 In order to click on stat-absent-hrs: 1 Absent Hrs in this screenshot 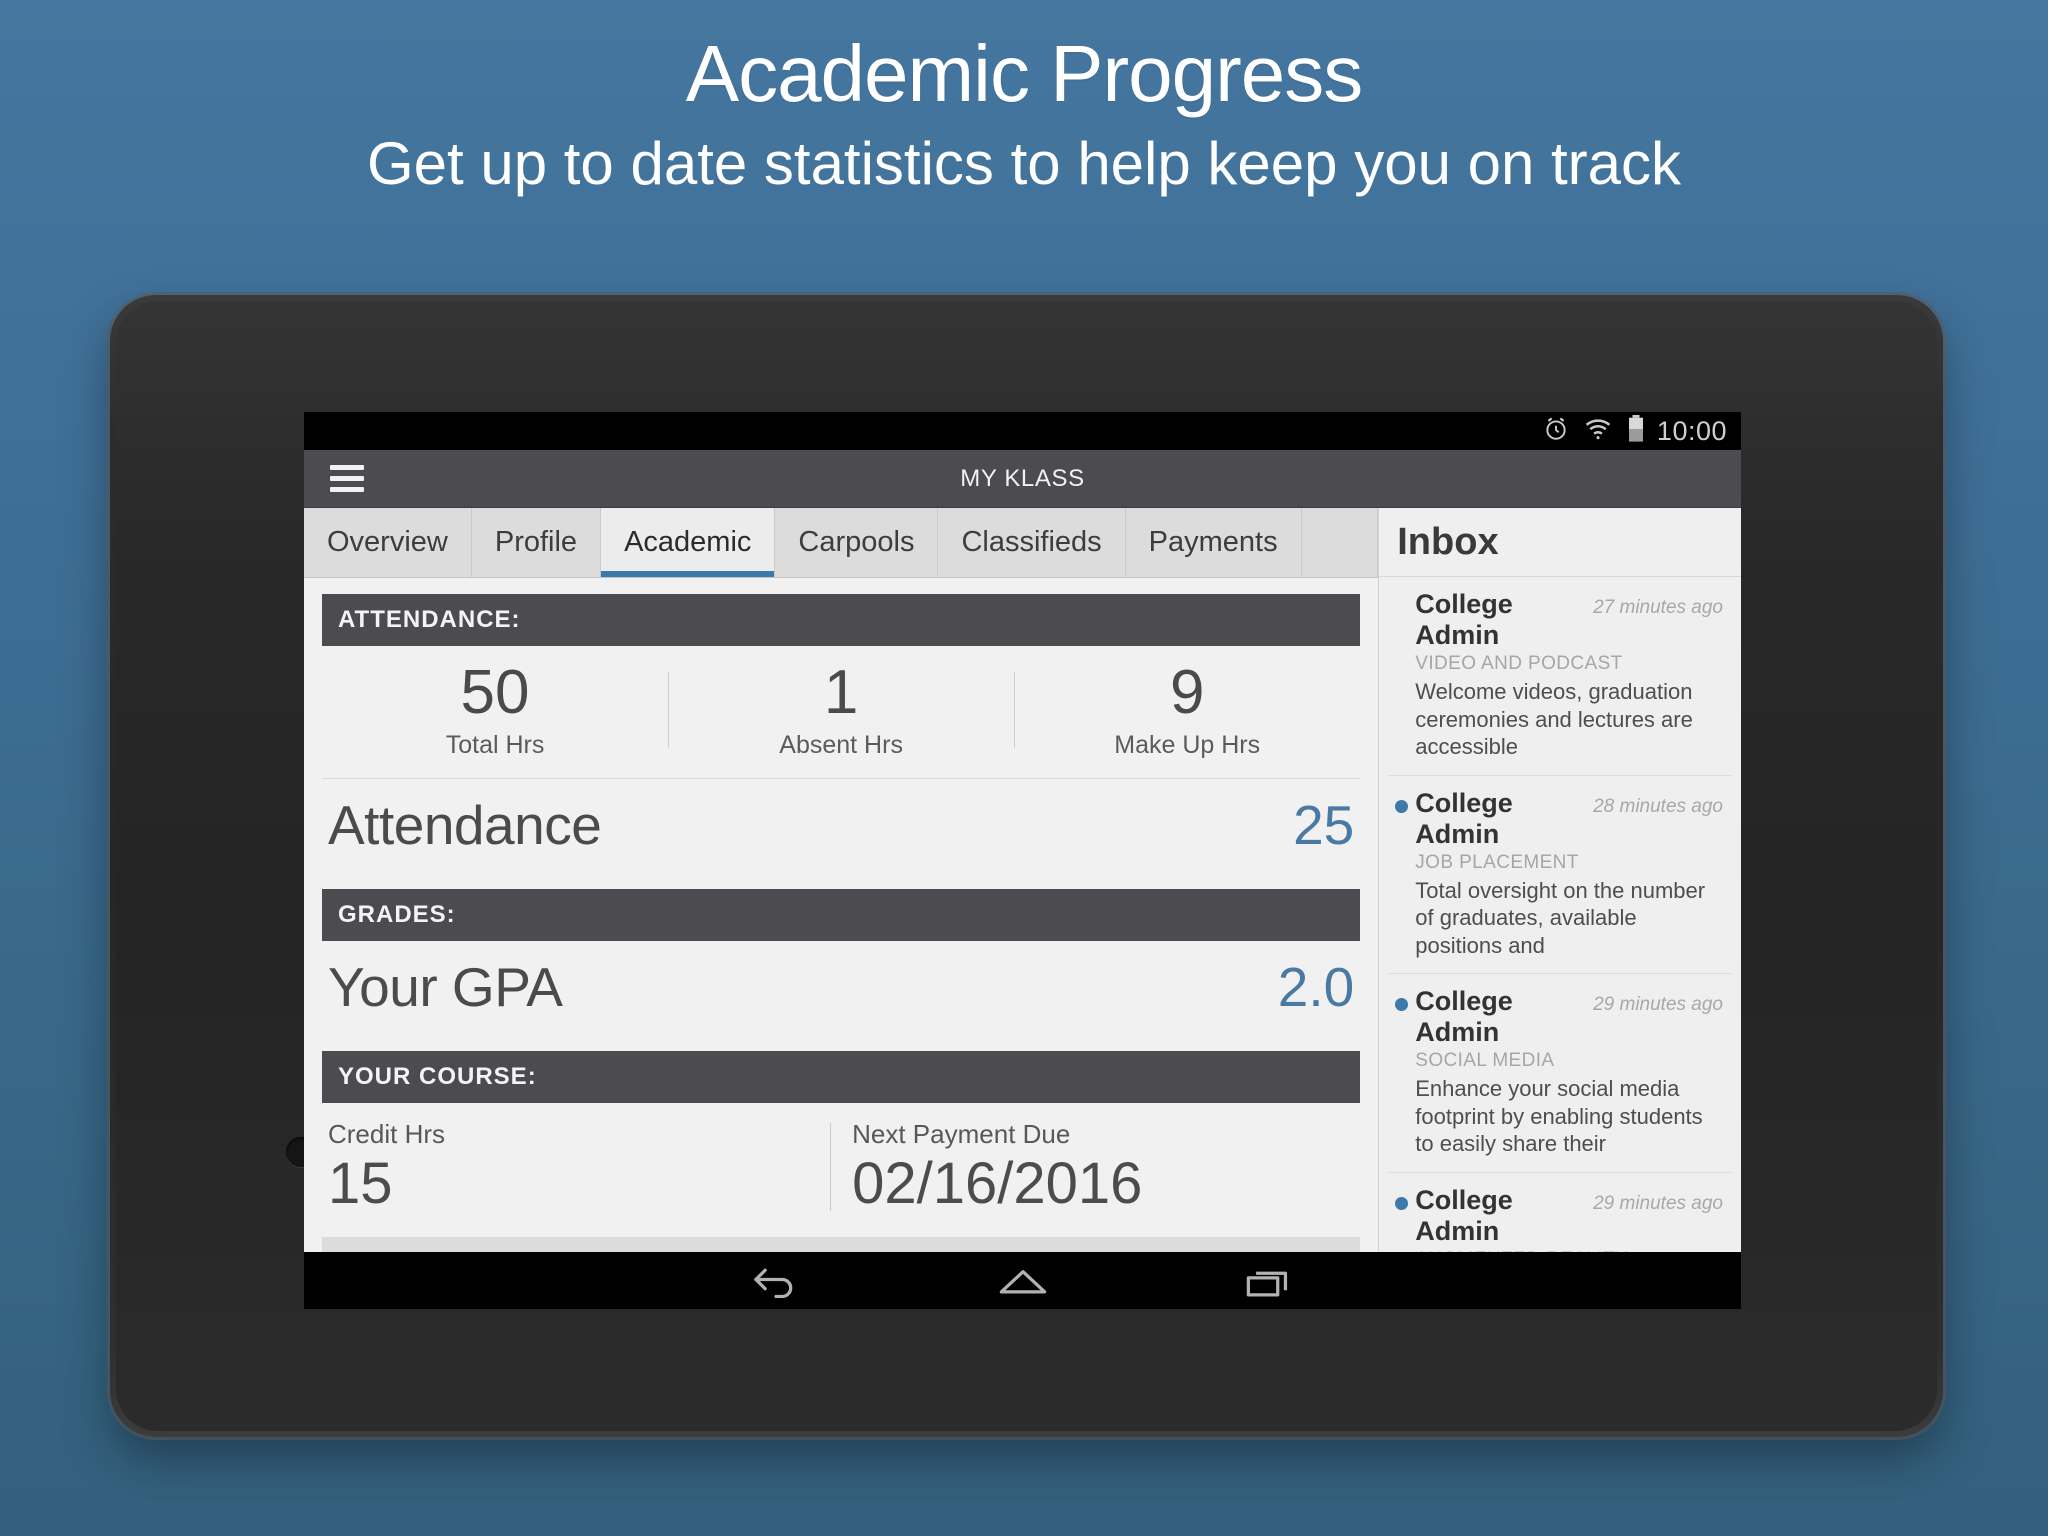, I will do `click(841, 710)`.